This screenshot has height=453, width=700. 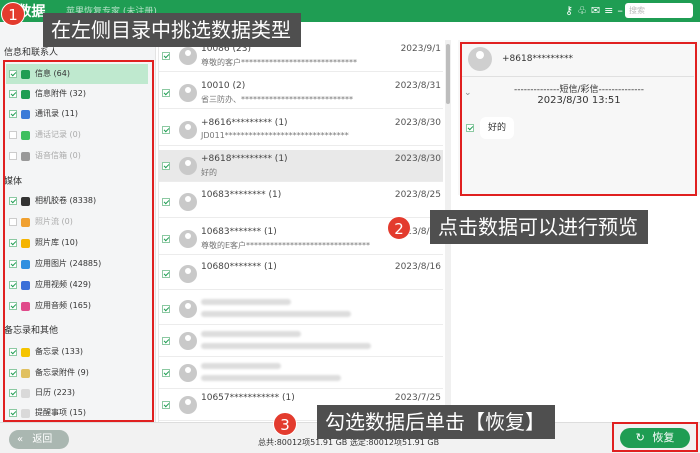 I want to click on chat-icon: ✉, so click(x=595, y=11).